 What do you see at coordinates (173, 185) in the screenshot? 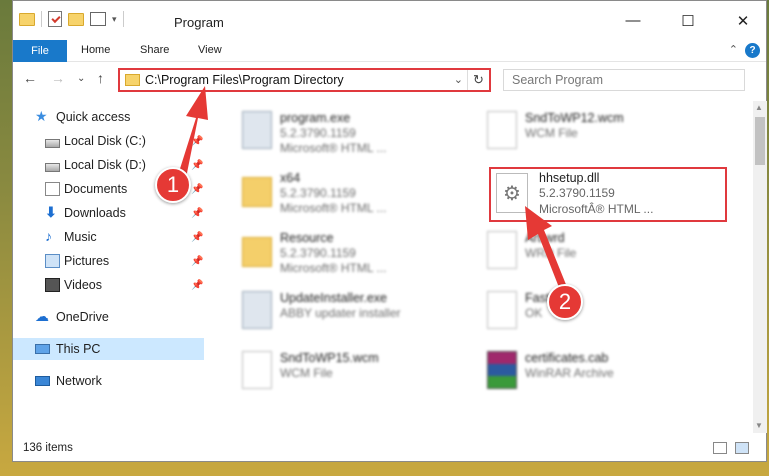
I see `step-1-badge: 1` at bounding box center [173, 185].